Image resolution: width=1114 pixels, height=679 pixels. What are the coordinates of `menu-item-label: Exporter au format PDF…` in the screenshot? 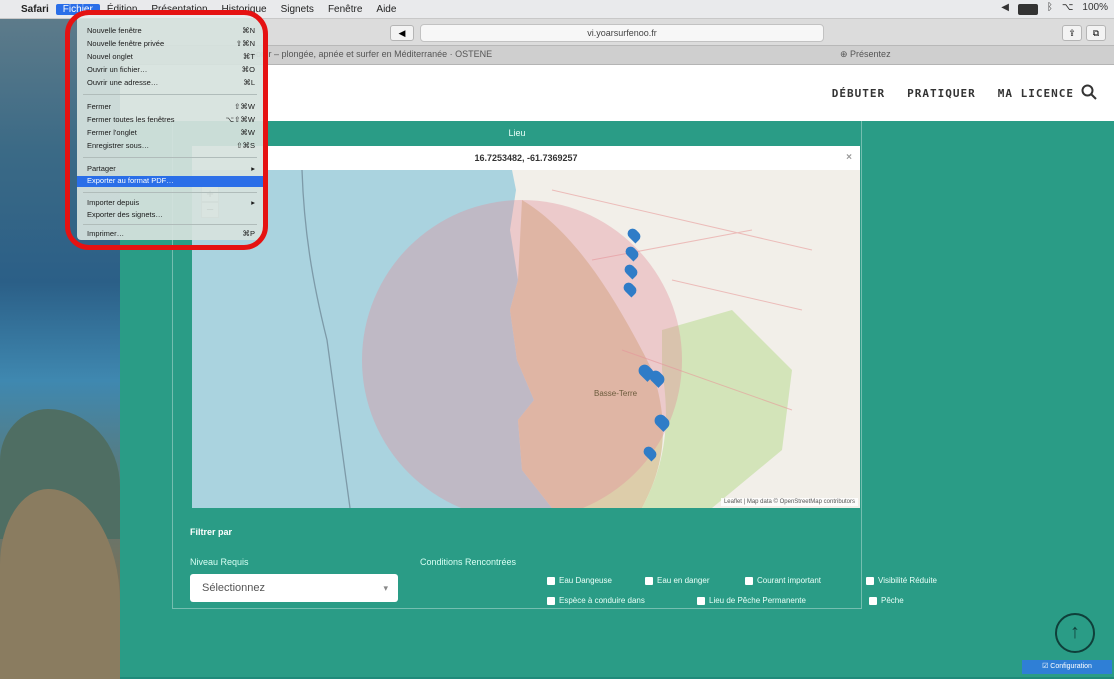 It's located at (130, 180).